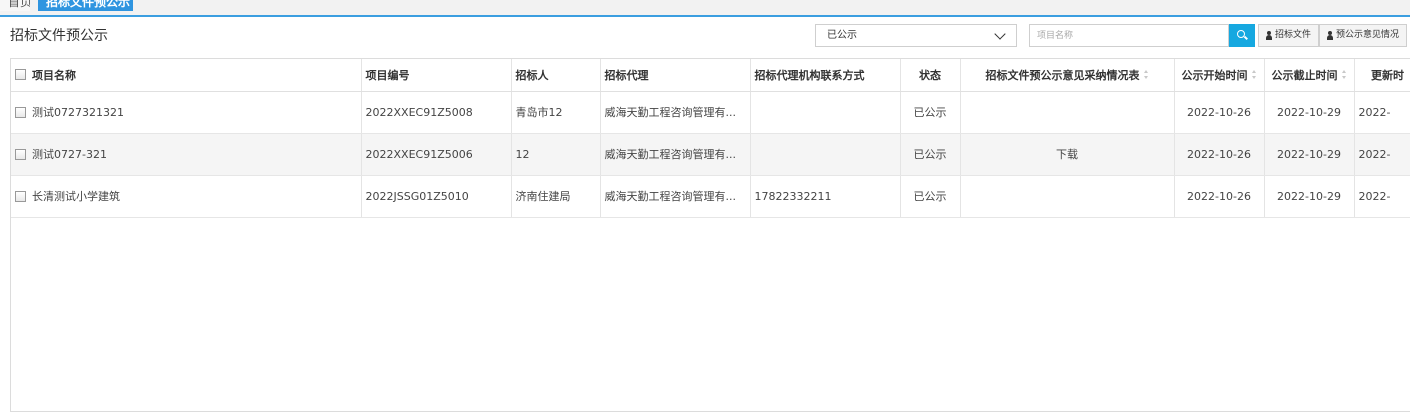 This screenshot has height=412, width=1410. I want to click on cell-code: 2022XXEC91Z5008, so click(436, 112).